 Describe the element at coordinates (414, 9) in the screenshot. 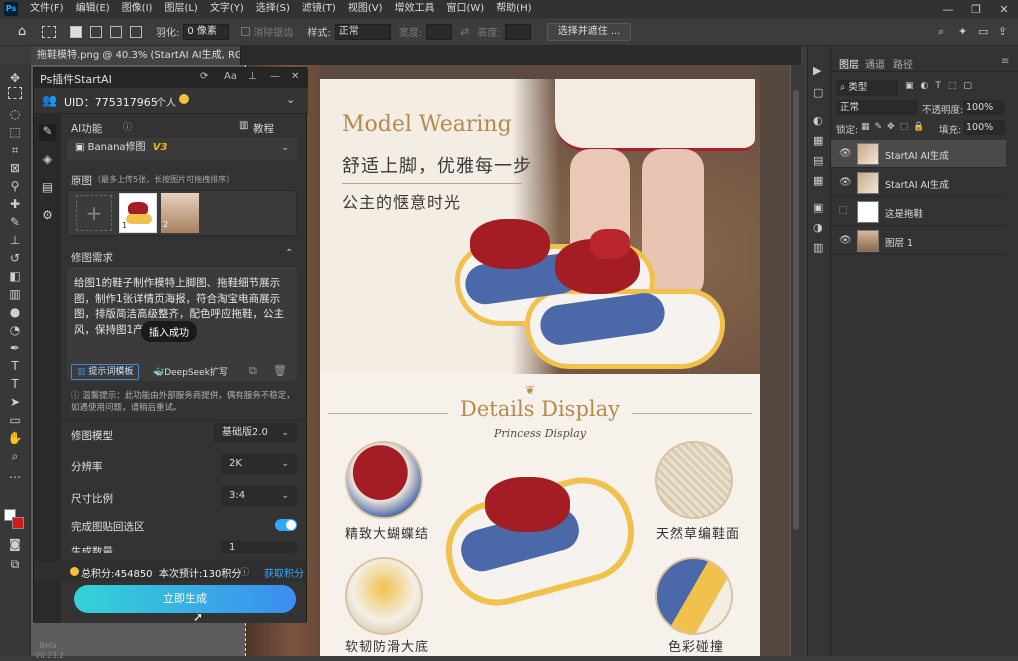

I see `menu-plugins: 增效工具` at that location.